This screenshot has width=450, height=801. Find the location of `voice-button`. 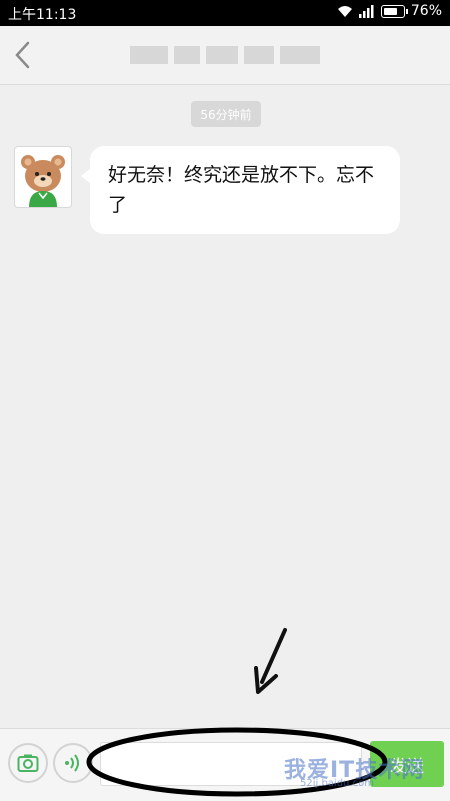

voice-button is located at coordinates (73, 763).